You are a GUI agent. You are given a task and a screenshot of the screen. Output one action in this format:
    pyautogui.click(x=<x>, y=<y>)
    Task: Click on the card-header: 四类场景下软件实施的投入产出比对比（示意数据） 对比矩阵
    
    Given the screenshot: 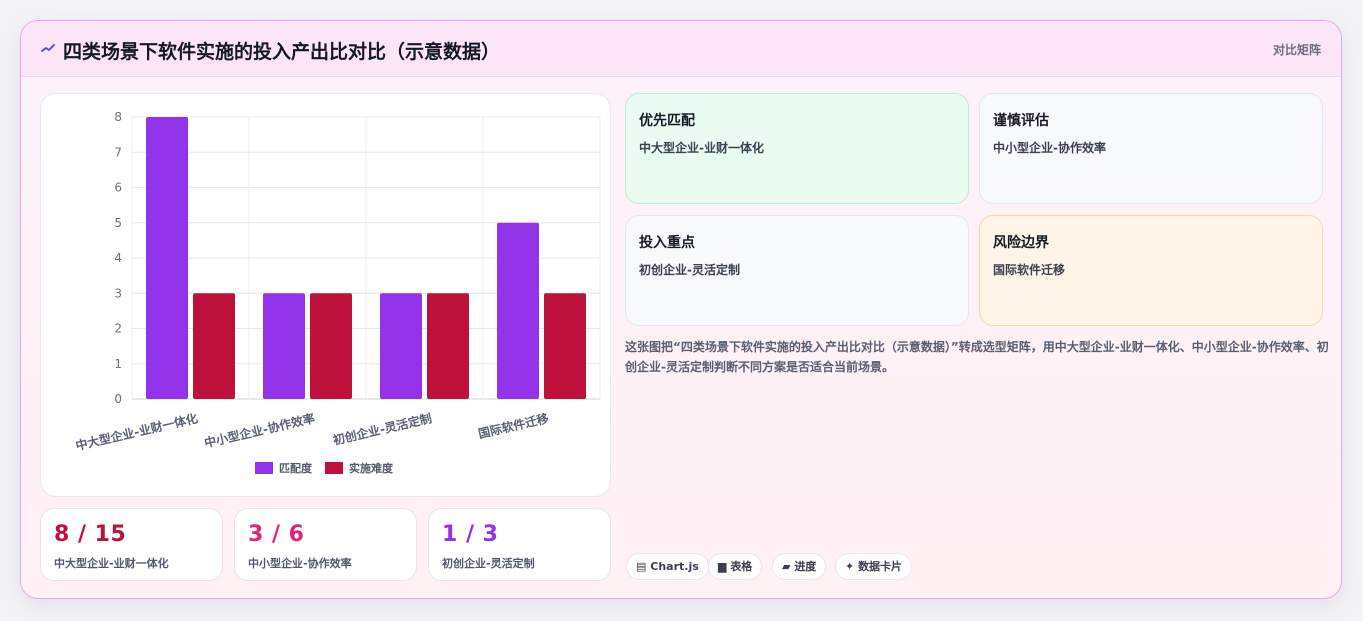 What is the action you would take?
    pyautogui.click(x=681, y=49)
    